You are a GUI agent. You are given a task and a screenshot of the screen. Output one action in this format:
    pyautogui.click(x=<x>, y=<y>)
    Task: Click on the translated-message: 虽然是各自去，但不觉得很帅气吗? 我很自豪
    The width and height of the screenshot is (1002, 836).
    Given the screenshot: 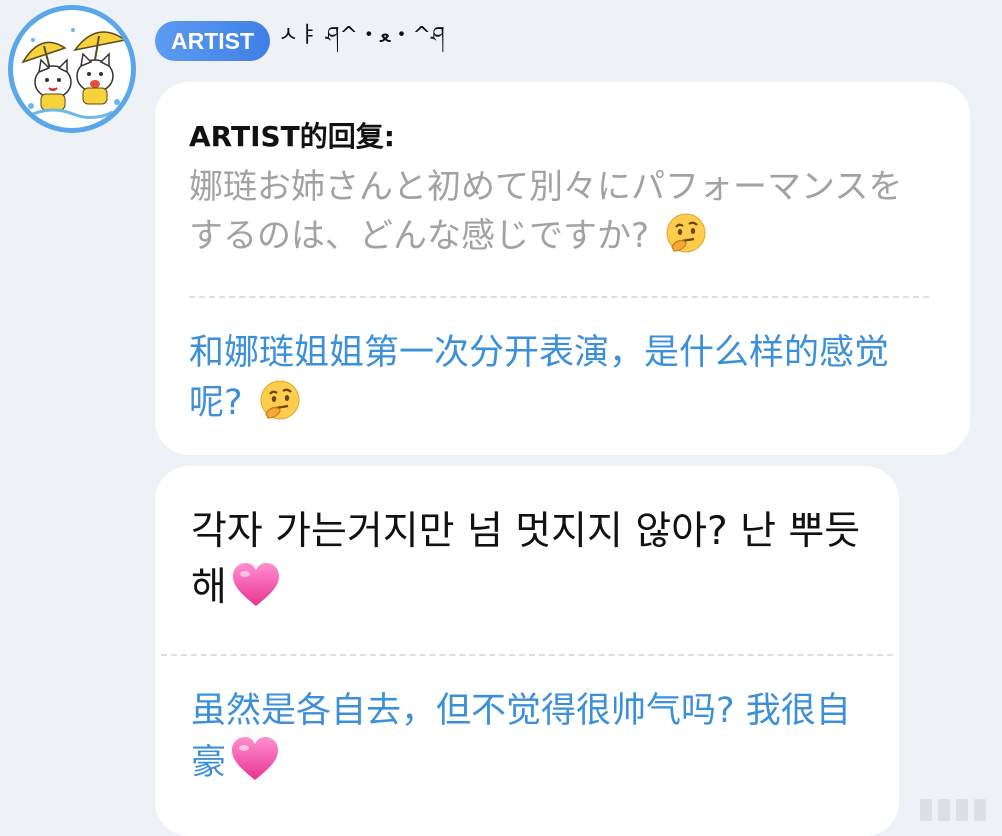 What is the action you would take?
    pyautogui.click(x=521, y=741)
    